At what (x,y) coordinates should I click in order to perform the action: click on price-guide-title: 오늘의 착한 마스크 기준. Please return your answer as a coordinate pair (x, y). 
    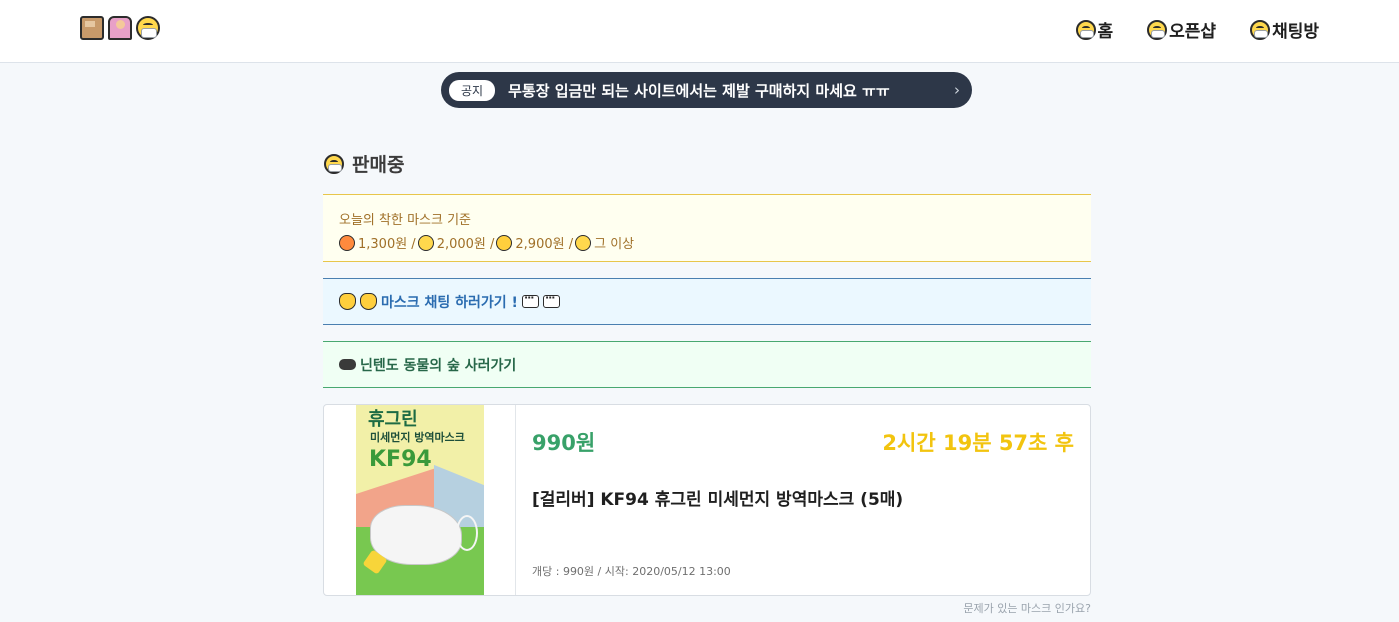
    Looking at the image, I should click on (405, 220).